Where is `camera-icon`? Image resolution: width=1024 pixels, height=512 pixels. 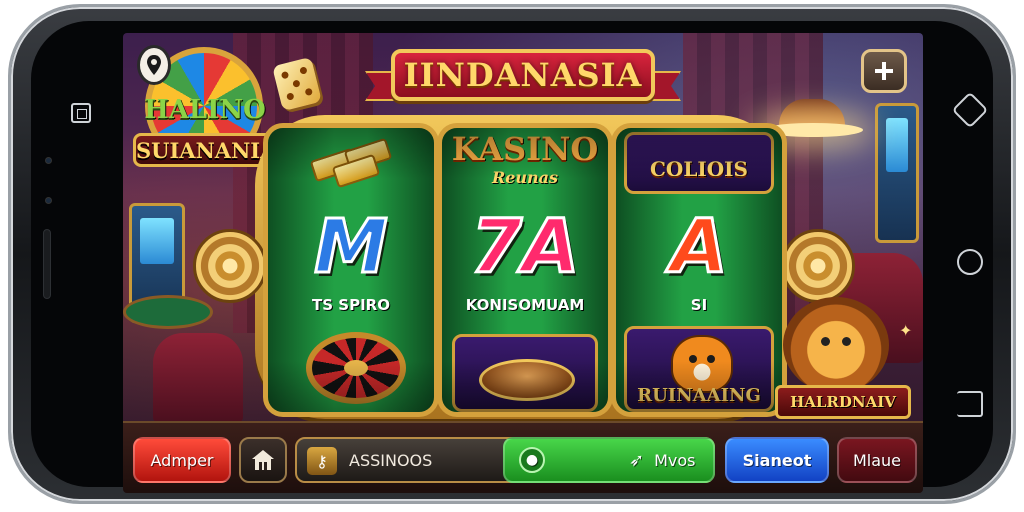
camera-icon is located at coordinates (48, 160).